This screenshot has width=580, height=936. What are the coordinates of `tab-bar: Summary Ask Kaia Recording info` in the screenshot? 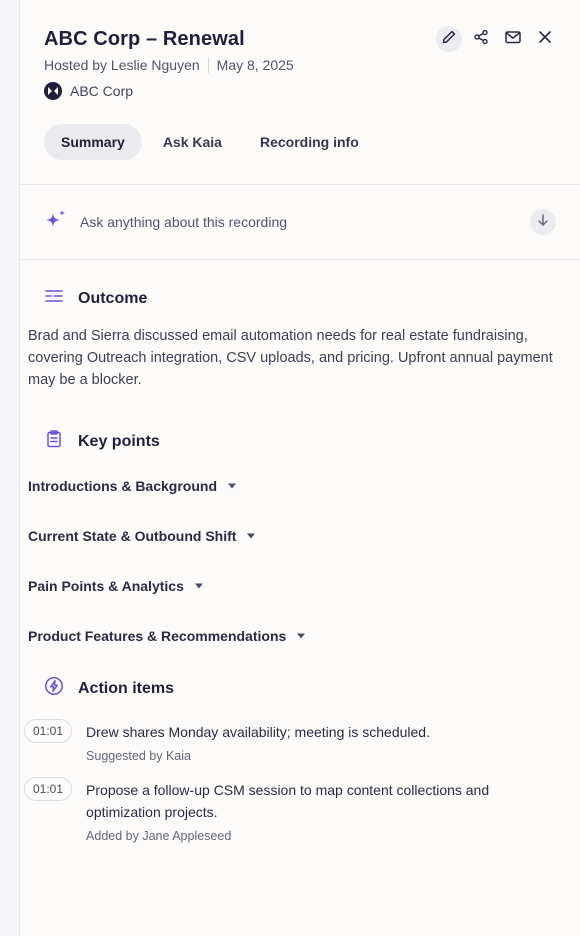 It's located at (300, 154).